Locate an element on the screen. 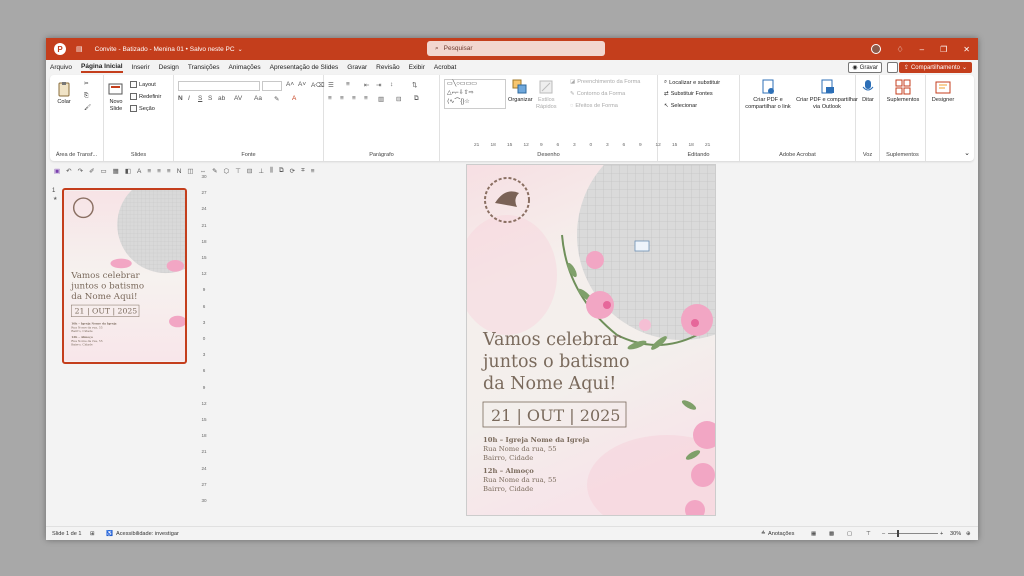 The height and width of the screenshot is (576, 1024). collapse-ribbon-icon: ⌄ is located at coordinates (967, 153).